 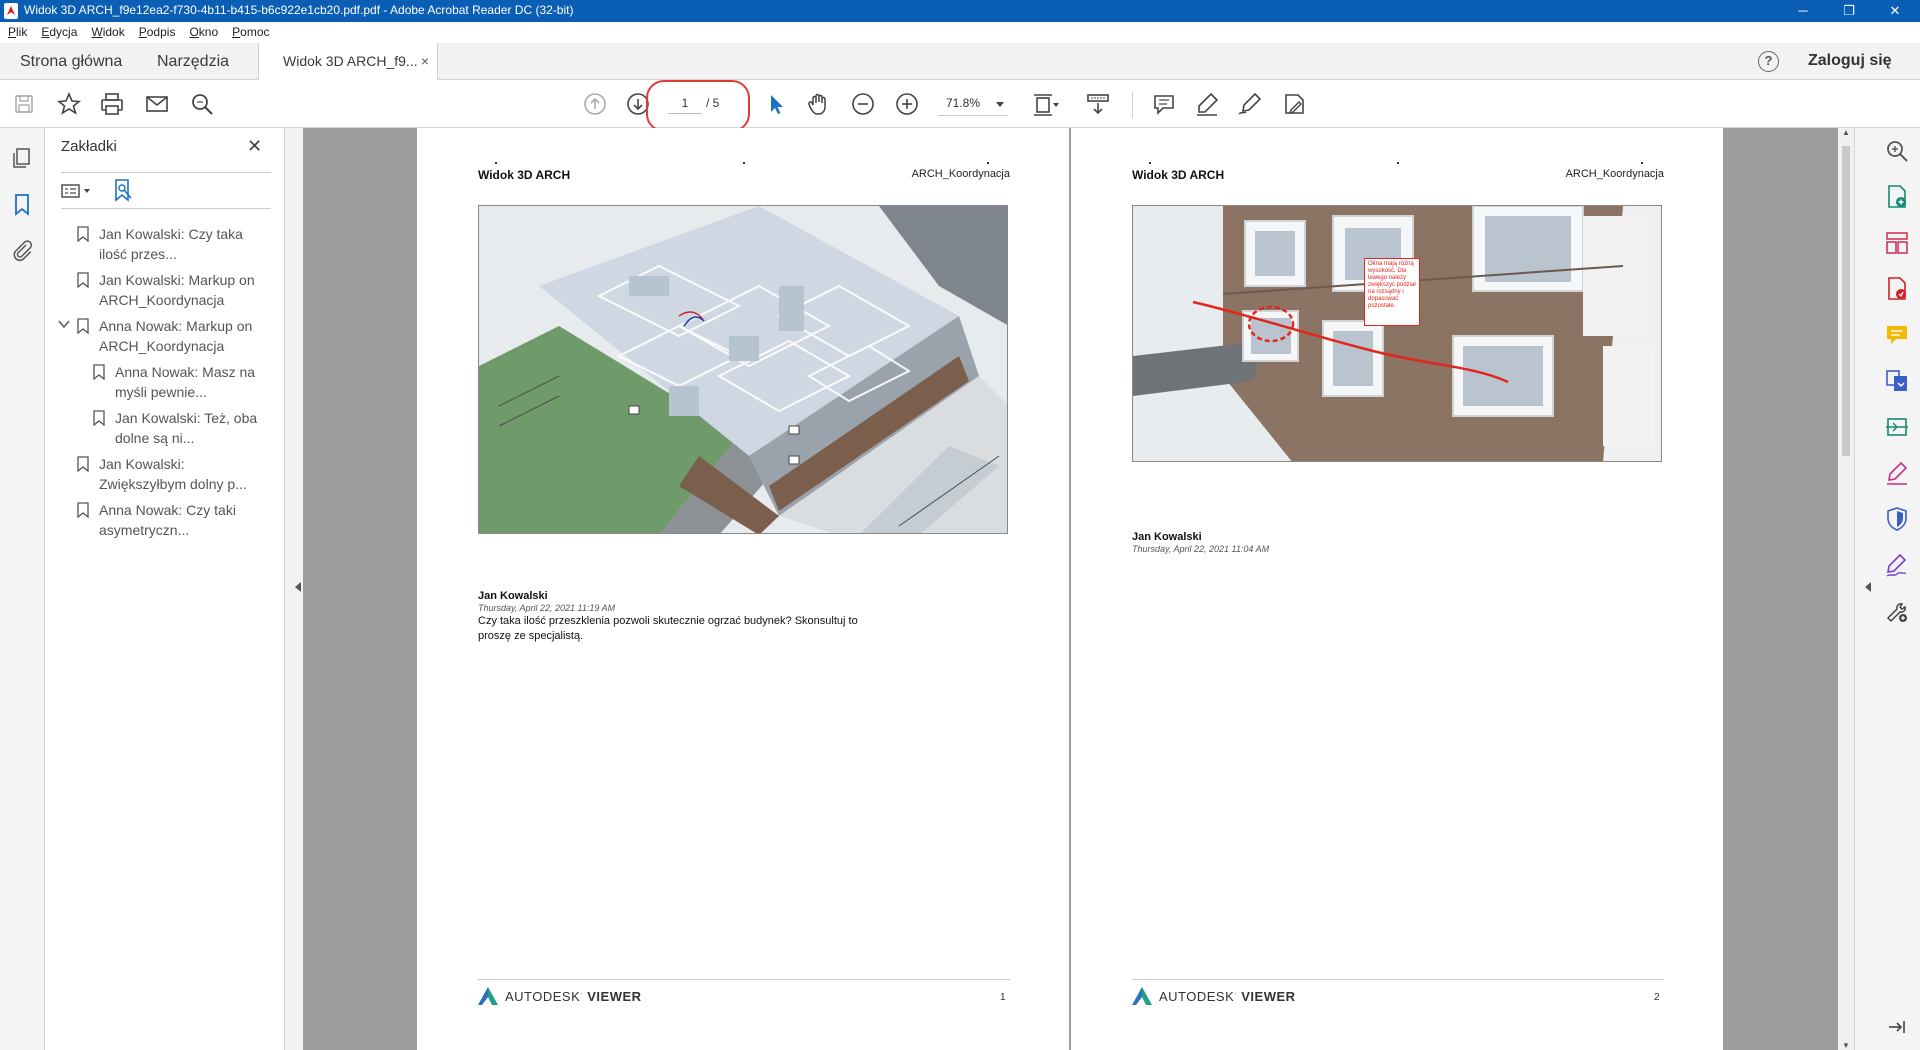 What do you see at coordinates (1164, 104) in the screenshot?
I see `comment-icon` at bounding box center [1164, 104].